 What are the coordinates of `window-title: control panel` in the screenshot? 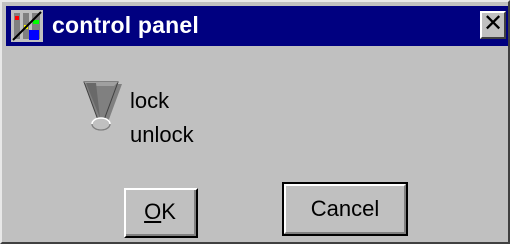 It's located at (126, 25).